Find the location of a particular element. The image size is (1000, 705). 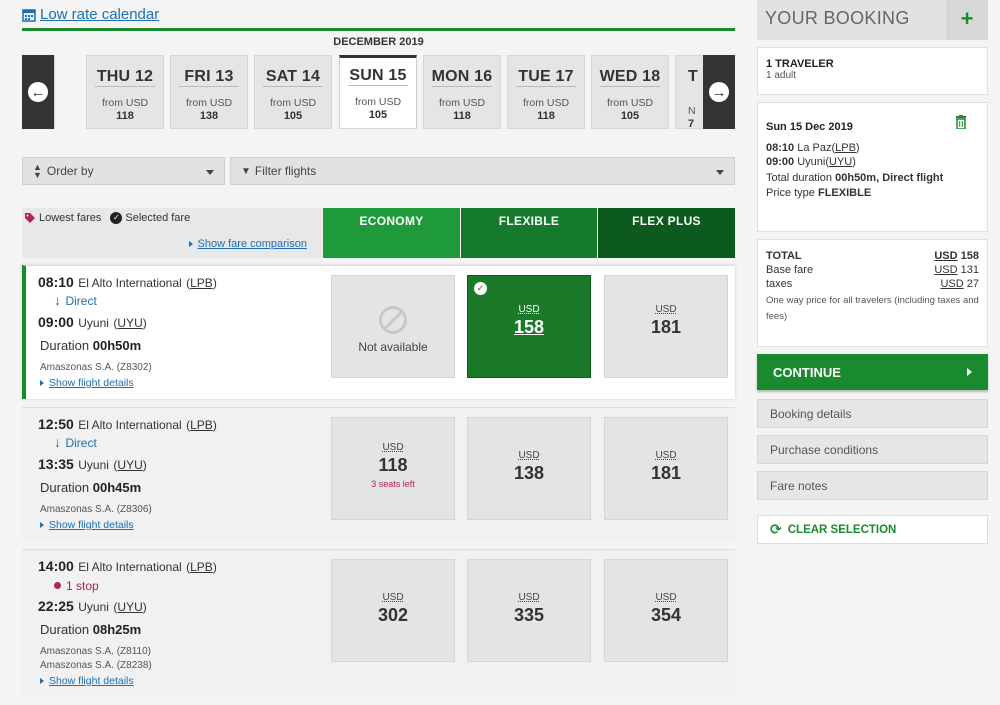

fare-notes-button: Fare notes is located at coordinates (872, 485).